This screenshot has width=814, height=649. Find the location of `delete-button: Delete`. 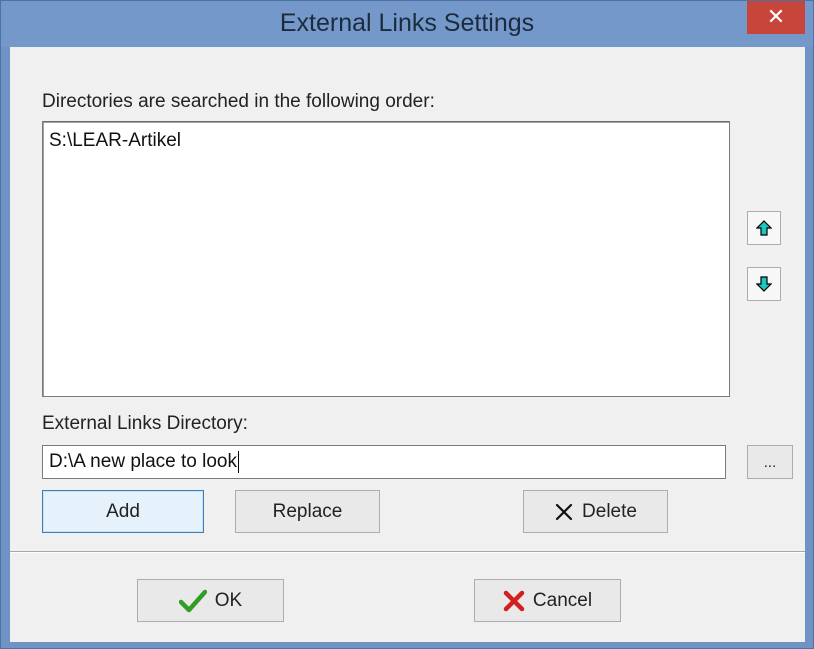

delete-button: Delete is located at coordinates (595, 511).